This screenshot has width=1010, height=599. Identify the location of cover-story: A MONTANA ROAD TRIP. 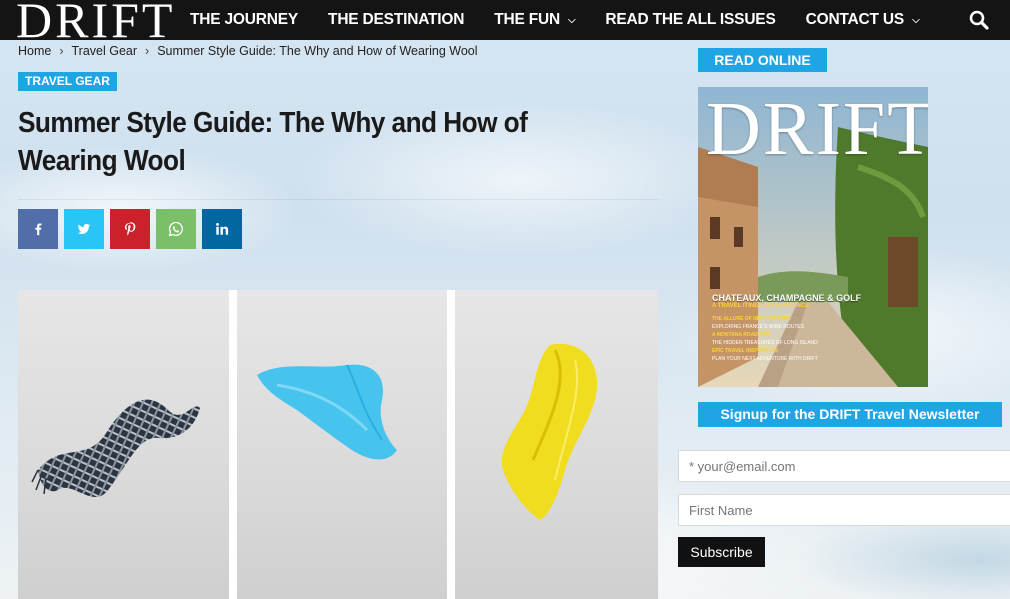
(741, 335).